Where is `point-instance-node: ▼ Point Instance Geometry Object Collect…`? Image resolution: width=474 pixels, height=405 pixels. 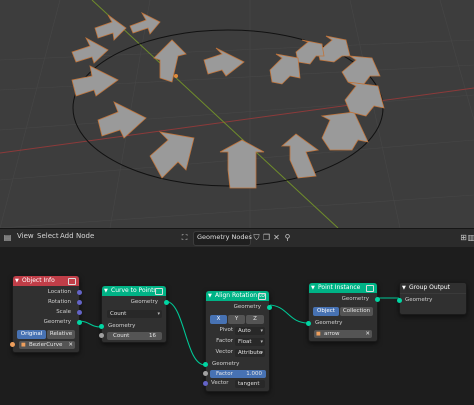
point-instance-node: ▼ Point Instance Geometry Object Collect… is located at coordinates (343, 312).